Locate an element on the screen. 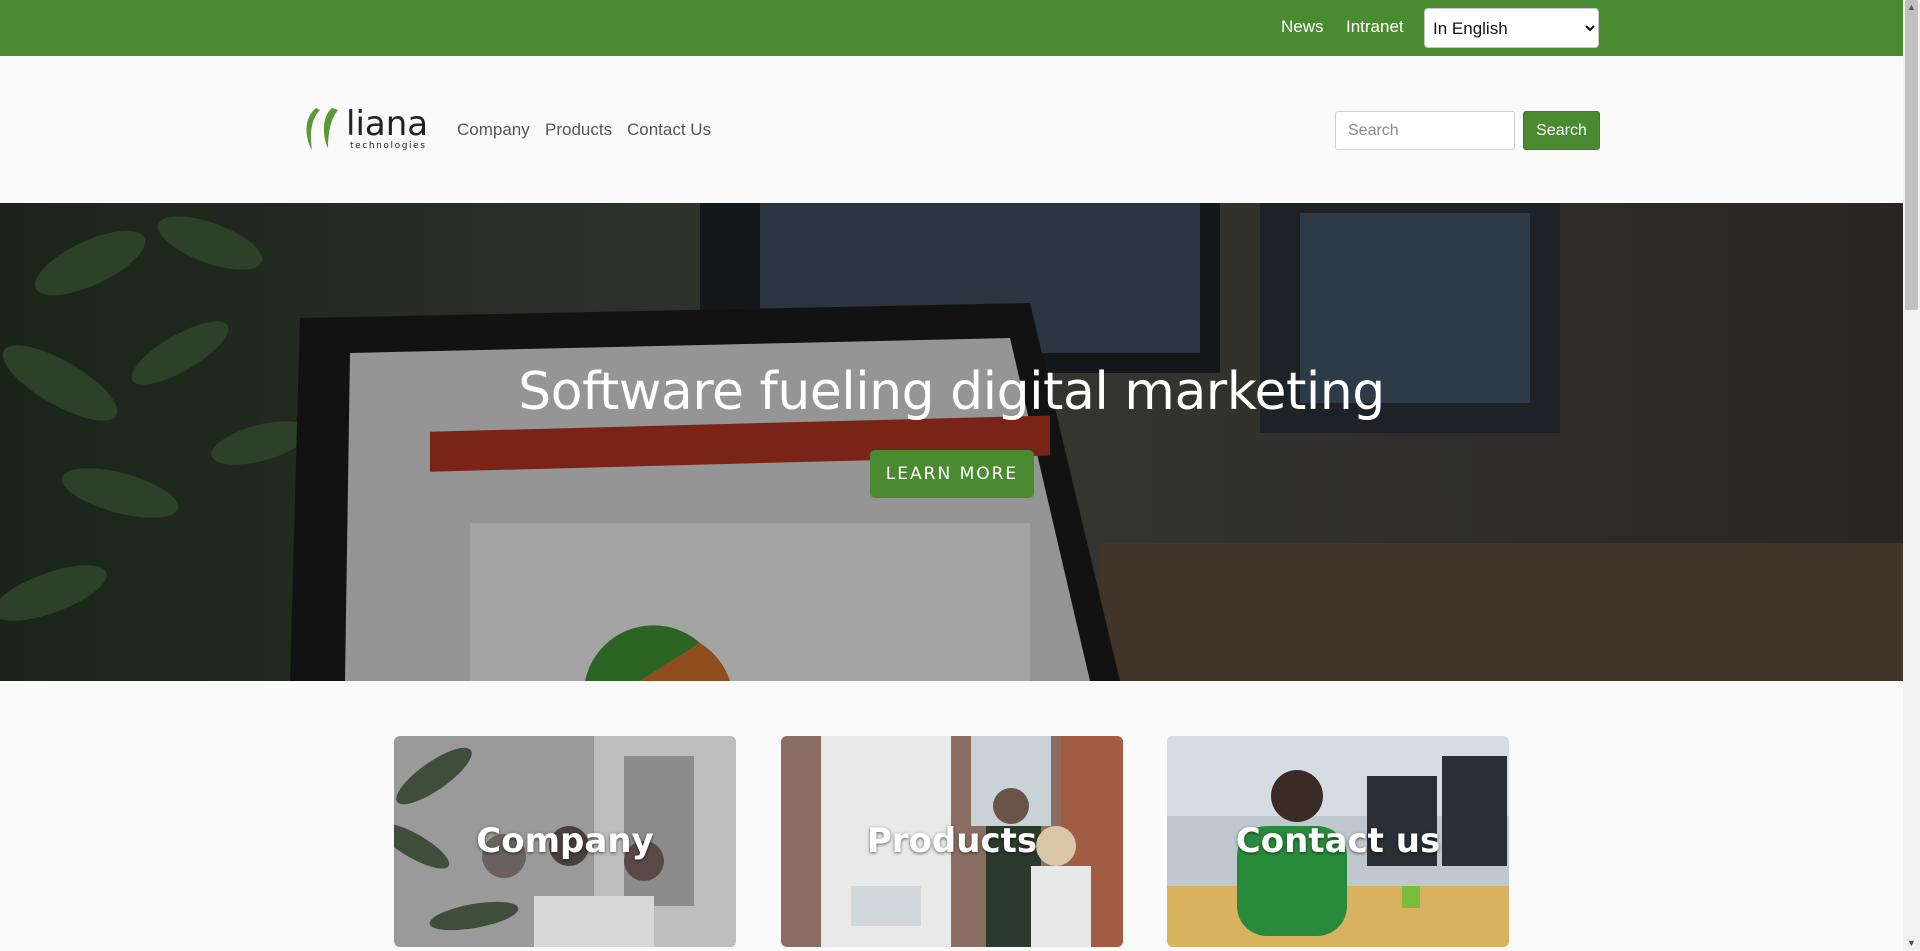 The height and width of the screenshot is (951, 1920). card-company: Company is located at coordinates (565, 841).